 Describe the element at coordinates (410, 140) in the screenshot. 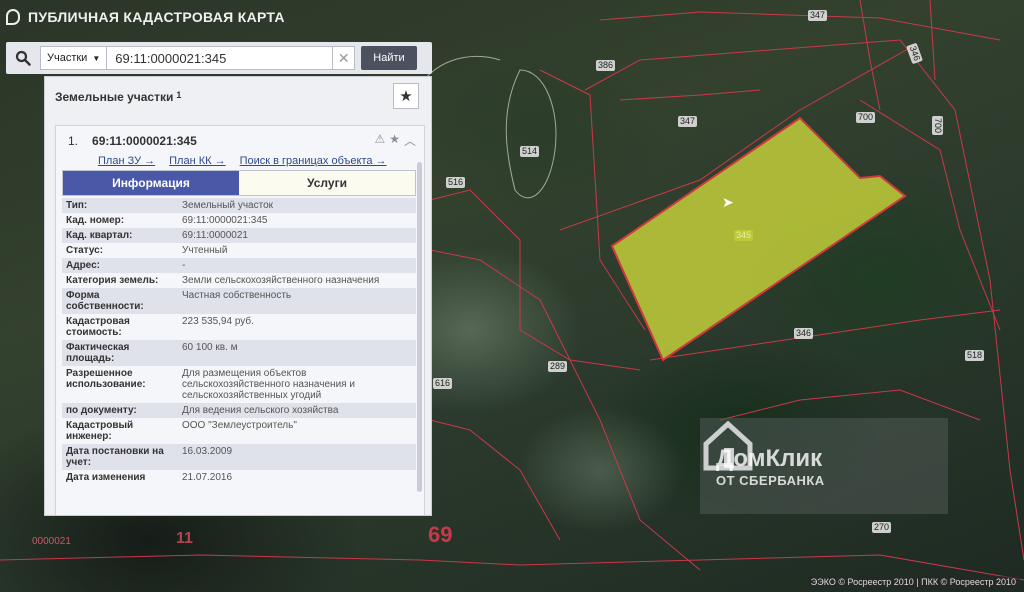

I see `chevron-up-icon: ︿` at that location.